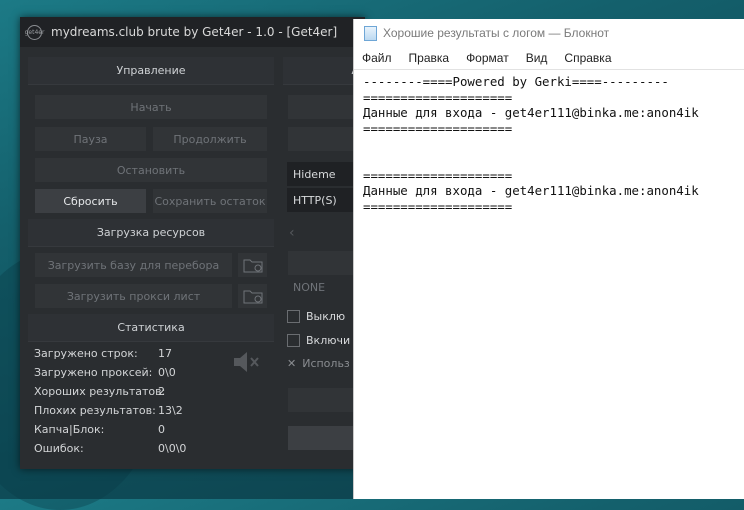 This screenshot has width=744, height=510. What do you see at coordinates (99, 429) in the screenshot?
I see `stat-row: Капча|Блок: 0` at bounding box center [99, 429].